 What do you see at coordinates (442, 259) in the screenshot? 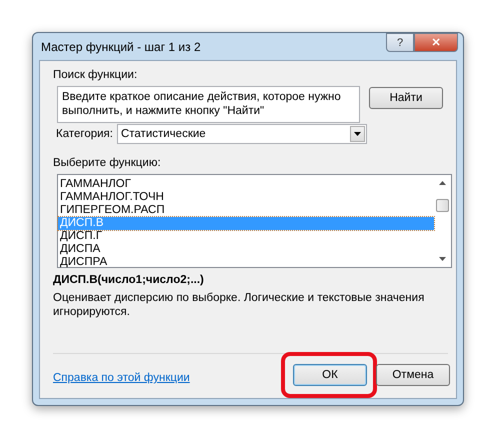
I see `scroll-down-icon` at bounding box center [442, 259].